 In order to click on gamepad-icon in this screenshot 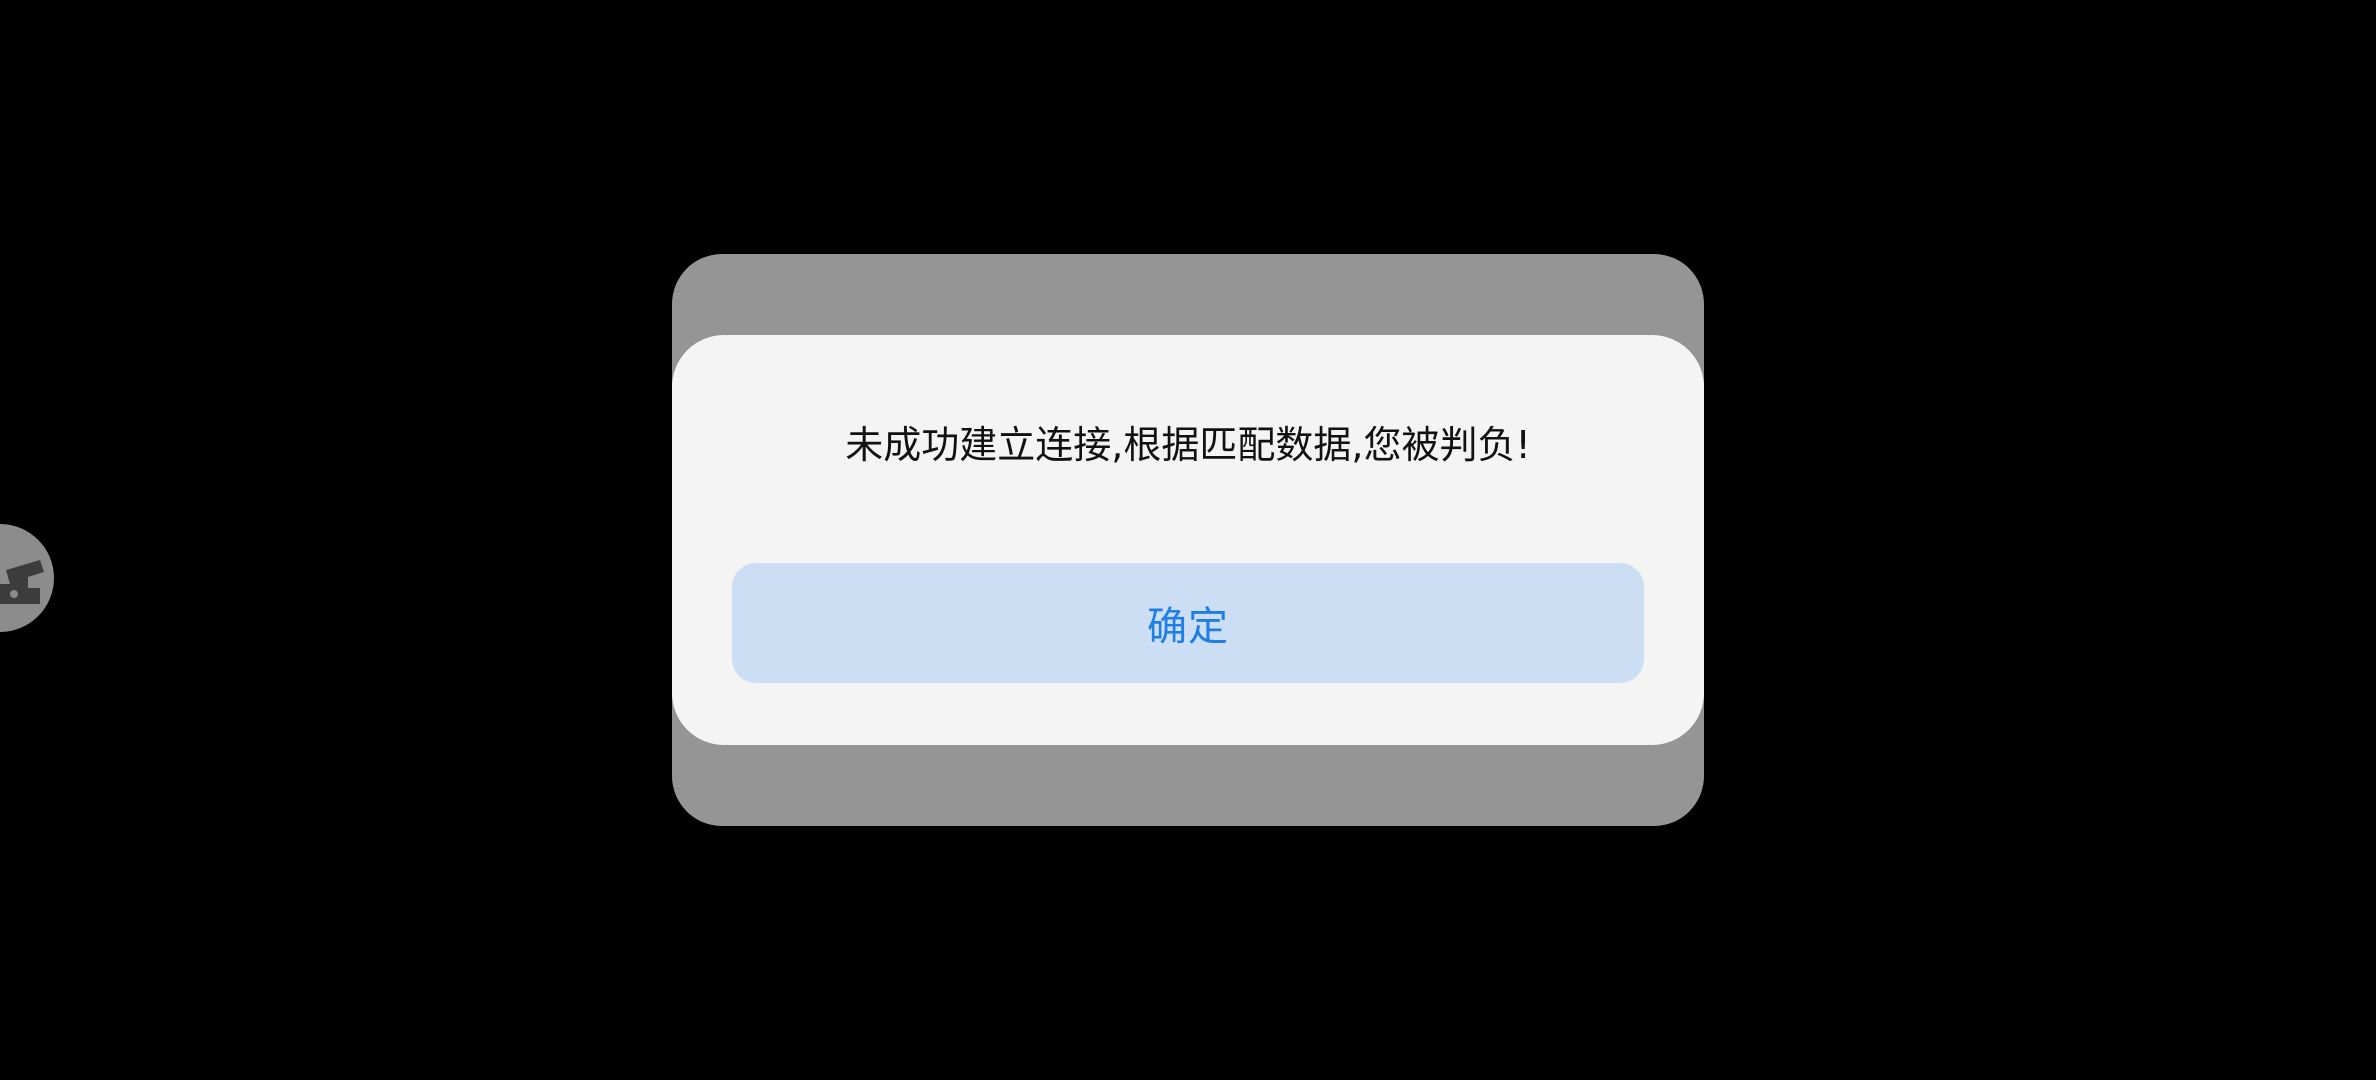, I will do `click(22, 582)`.